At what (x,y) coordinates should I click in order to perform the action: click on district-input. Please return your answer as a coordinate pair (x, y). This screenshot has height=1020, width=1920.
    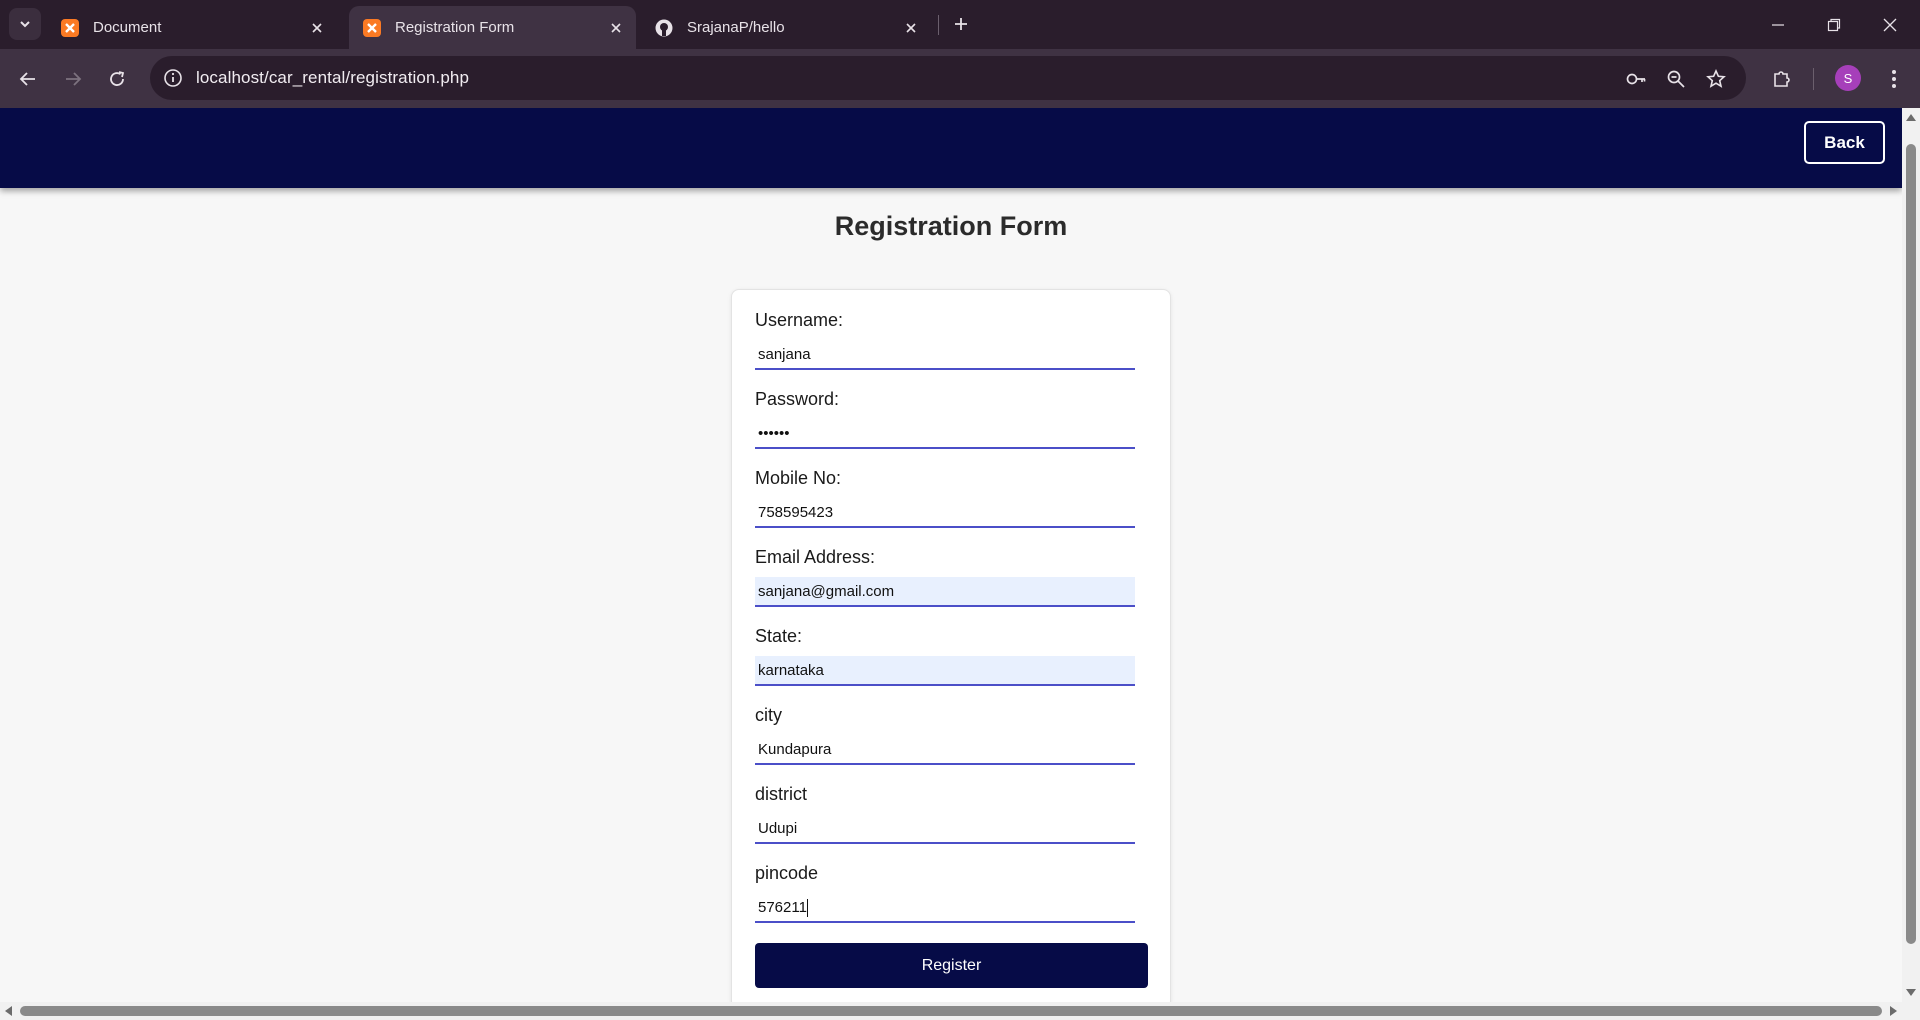
    Looking at the image, I should click on (945, 829).